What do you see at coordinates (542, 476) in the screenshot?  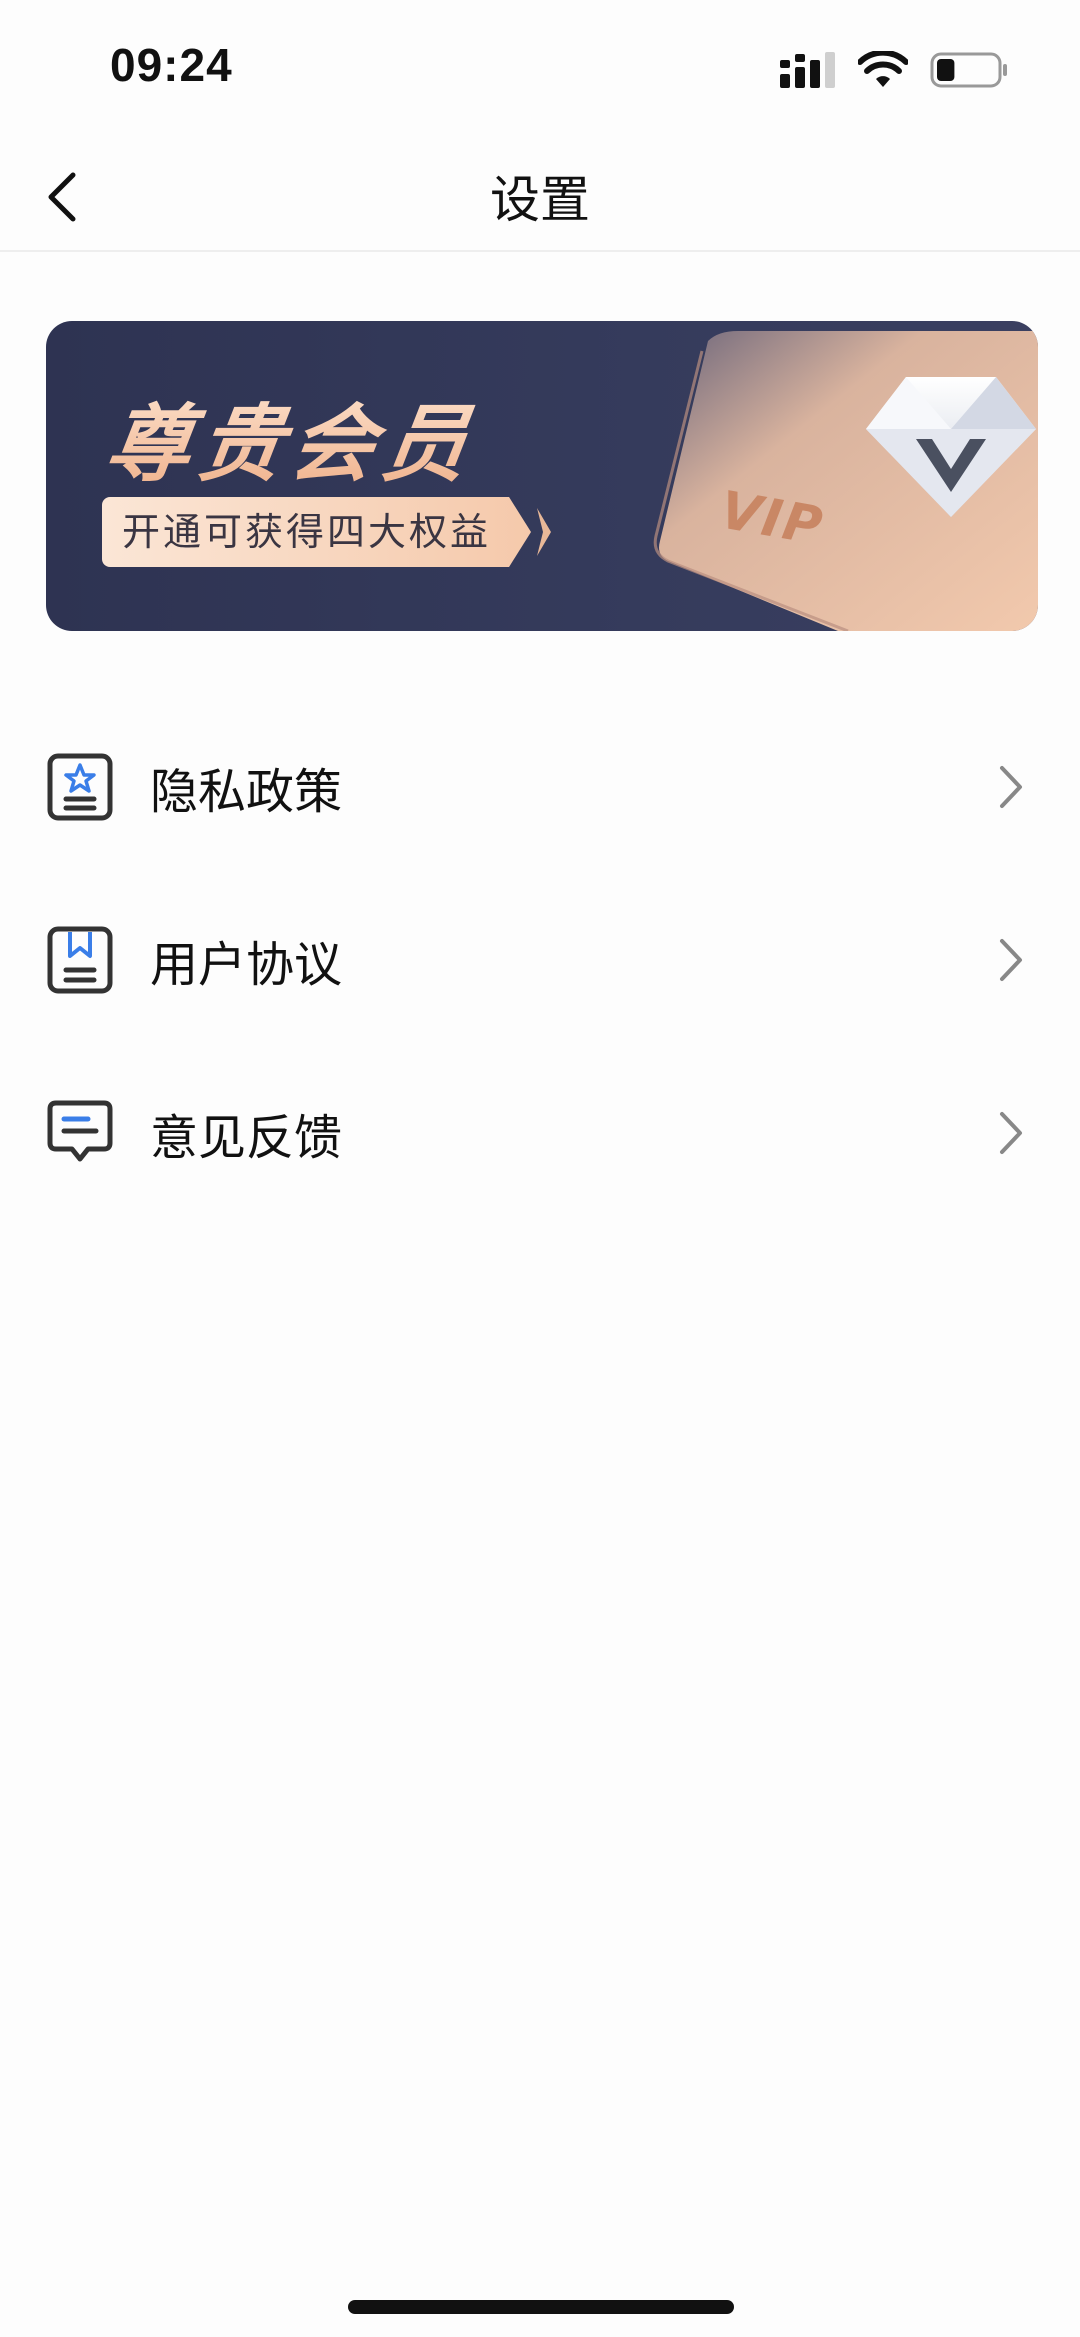 I see `vip-banner: 尊贵会员 开通可获得四大权益 VIP` at bounding box center [542, 476].